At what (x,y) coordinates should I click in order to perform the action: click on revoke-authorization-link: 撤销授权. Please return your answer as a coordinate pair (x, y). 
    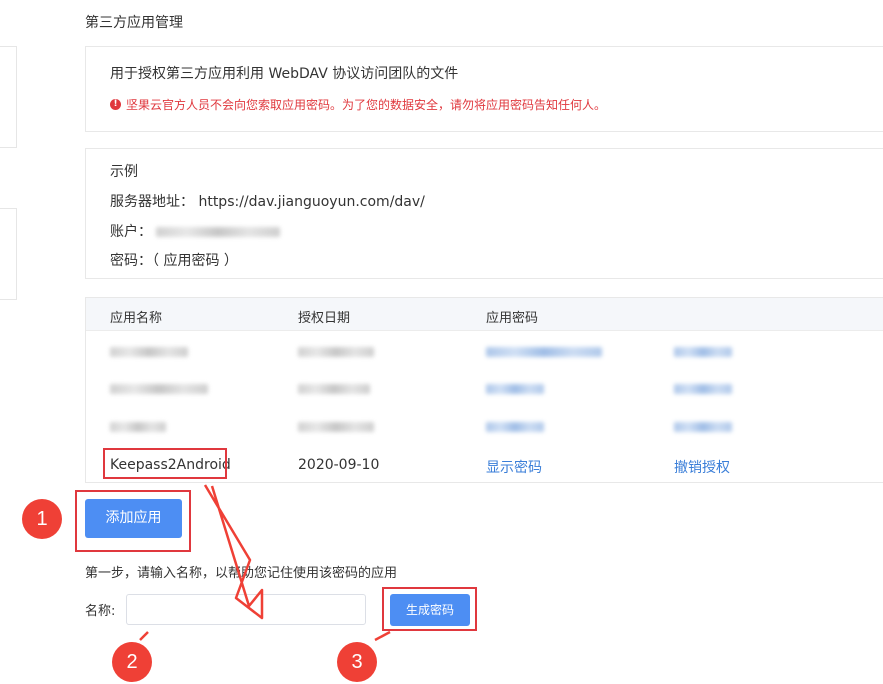
    Looking at the image, I should click on (702, 467).